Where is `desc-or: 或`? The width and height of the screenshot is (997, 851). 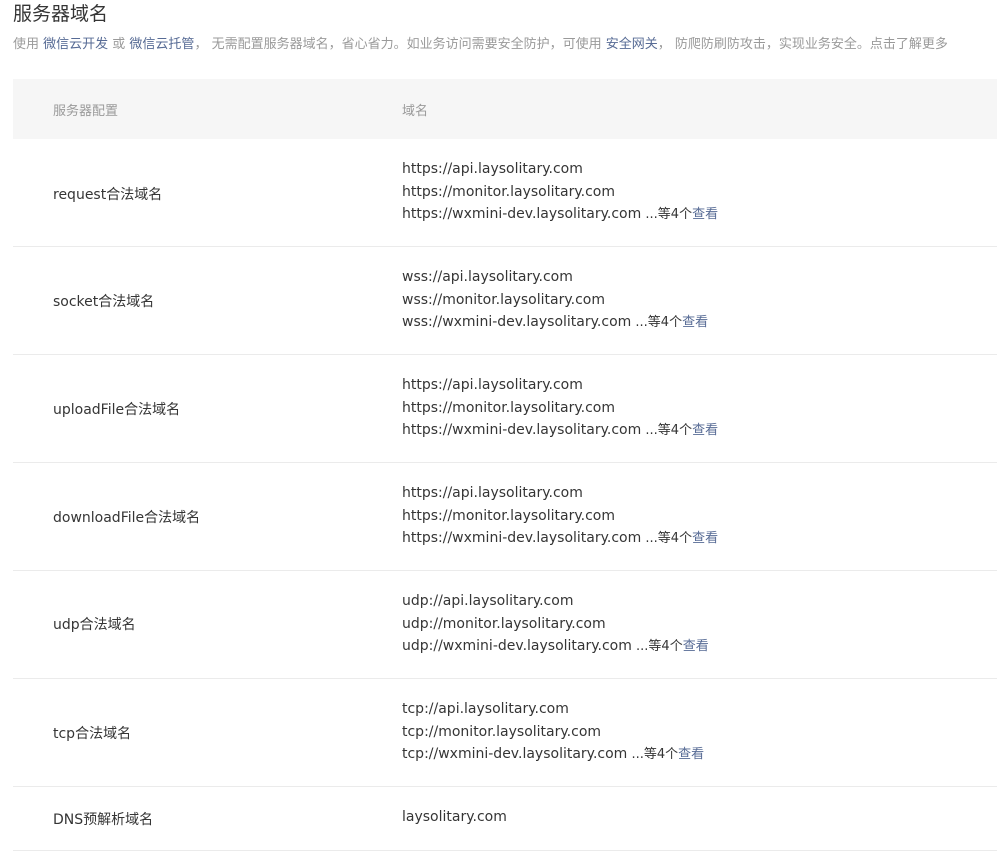 desc-or: 或 is located at coordinates (119, 44).